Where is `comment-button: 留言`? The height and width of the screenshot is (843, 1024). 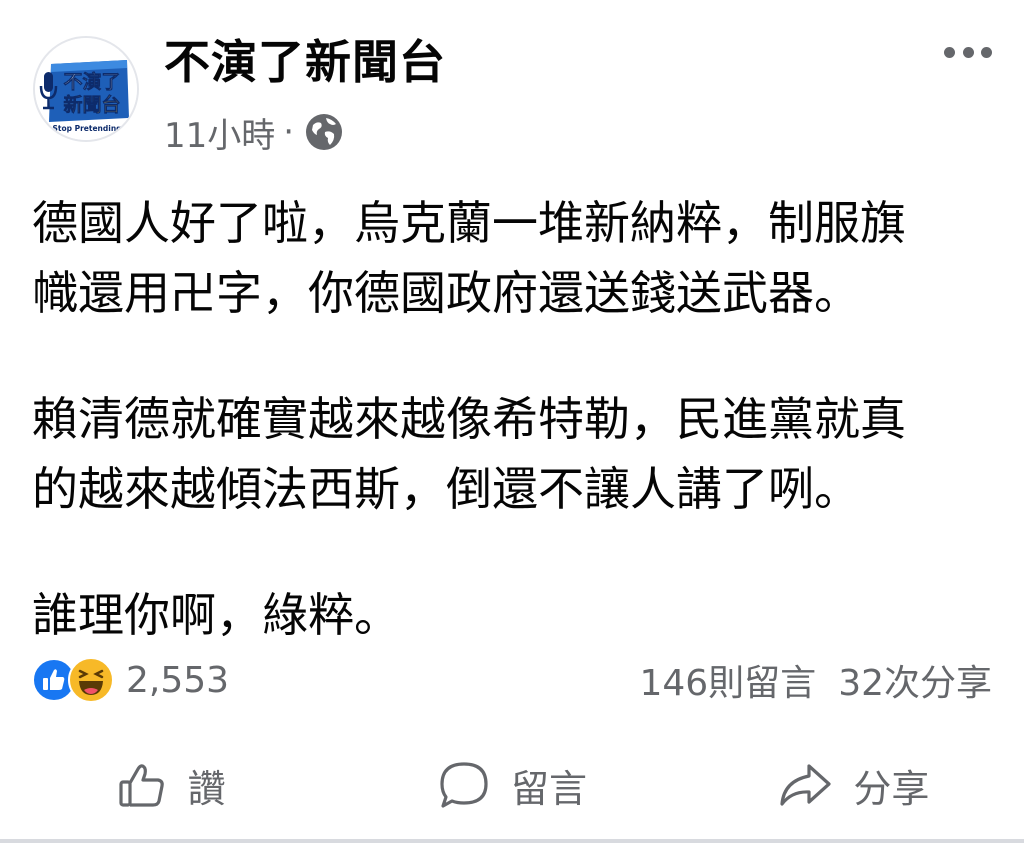 comment-button: 留言 is located at coordinates (511, 785).